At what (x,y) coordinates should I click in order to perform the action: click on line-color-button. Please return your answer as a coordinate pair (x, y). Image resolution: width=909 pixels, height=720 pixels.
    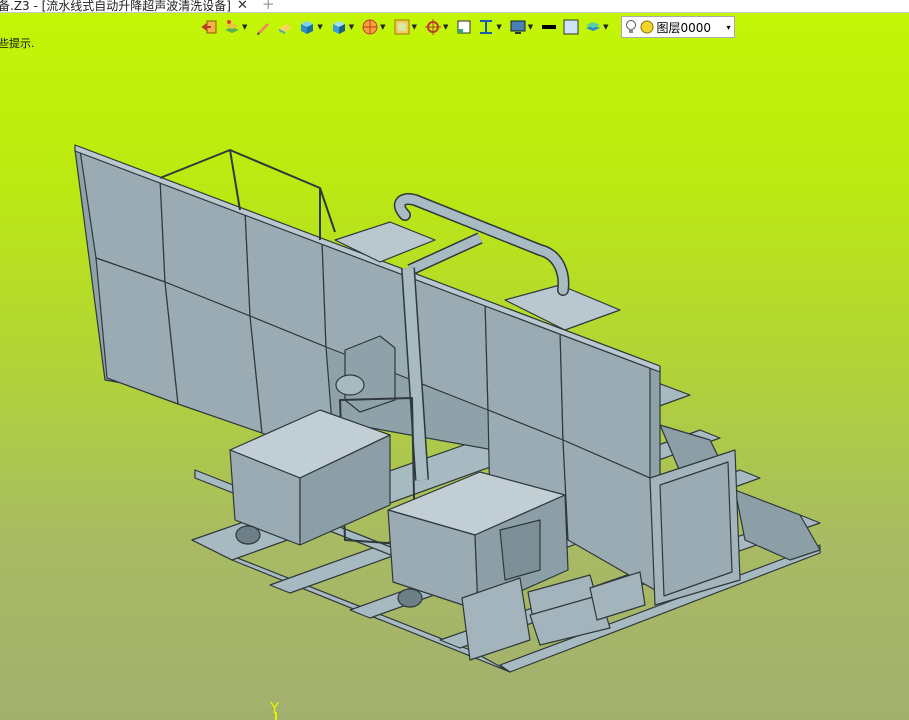
    Looking at the image, I should click on (549, 27).